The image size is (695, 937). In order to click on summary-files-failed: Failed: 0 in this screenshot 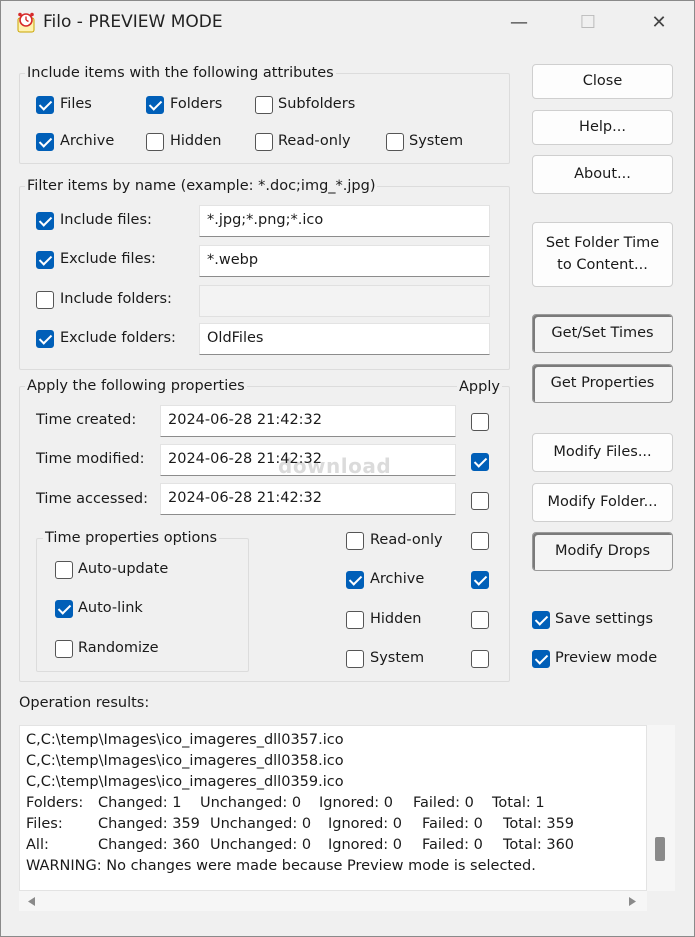, I will do `click(452, 824)`.